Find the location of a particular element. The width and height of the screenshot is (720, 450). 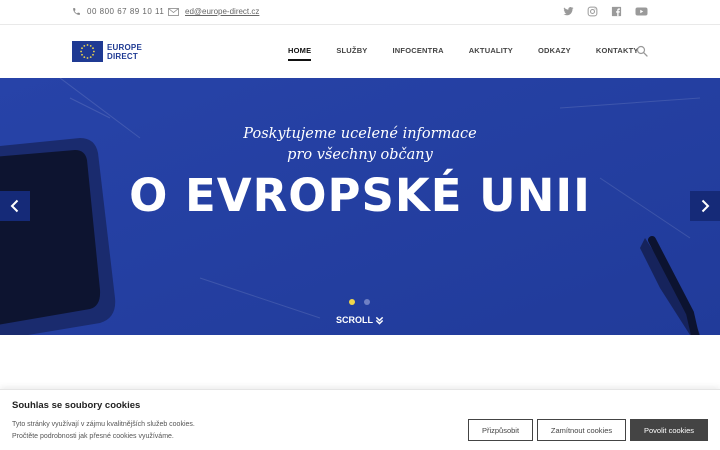

slider-next-button is located at coordinates (705, 206).